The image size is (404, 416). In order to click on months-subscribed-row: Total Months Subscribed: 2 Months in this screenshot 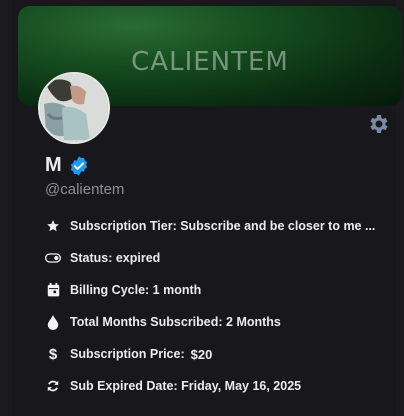, I will do `click(163, 322)`.